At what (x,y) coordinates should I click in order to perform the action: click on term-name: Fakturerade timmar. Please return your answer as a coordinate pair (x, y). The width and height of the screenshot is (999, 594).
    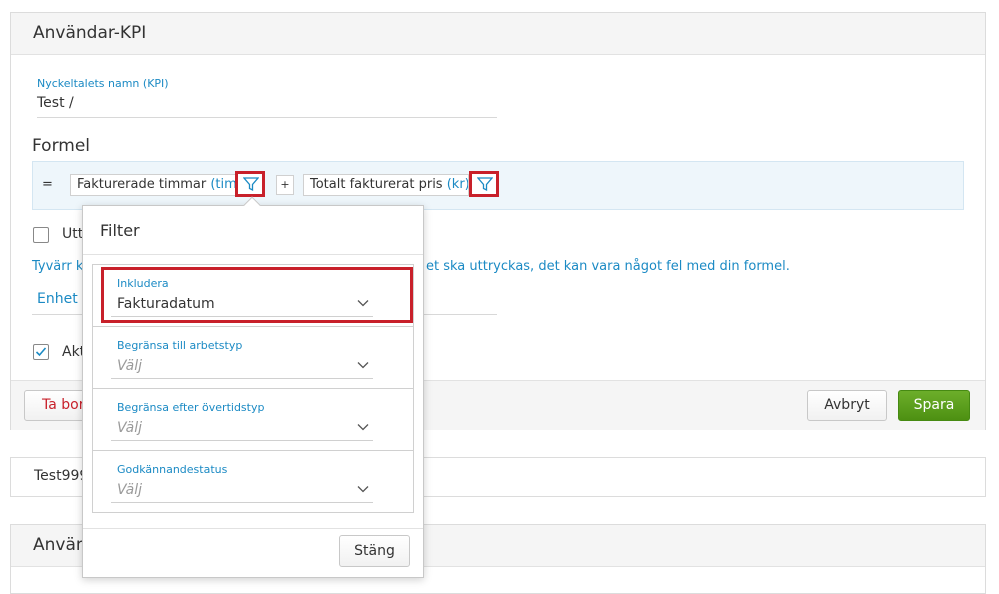
    Looking at the image, I should click on (142, 184).